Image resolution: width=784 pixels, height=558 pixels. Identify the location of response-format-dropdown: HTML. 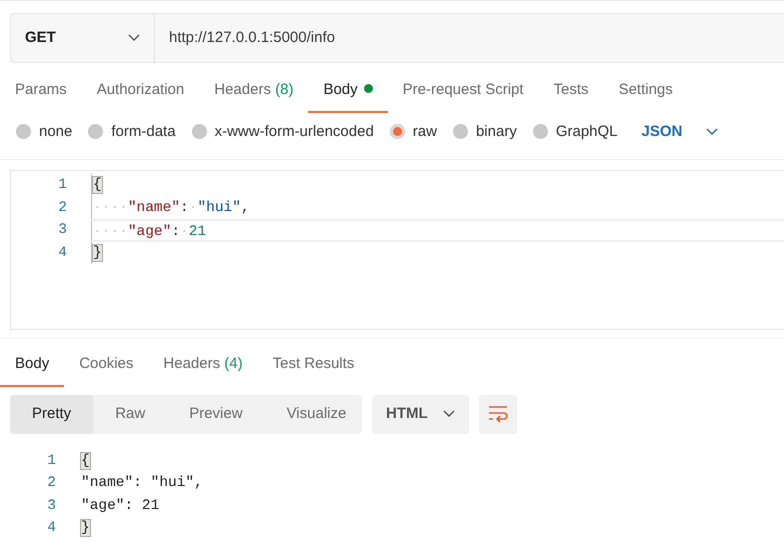
(420, 414).